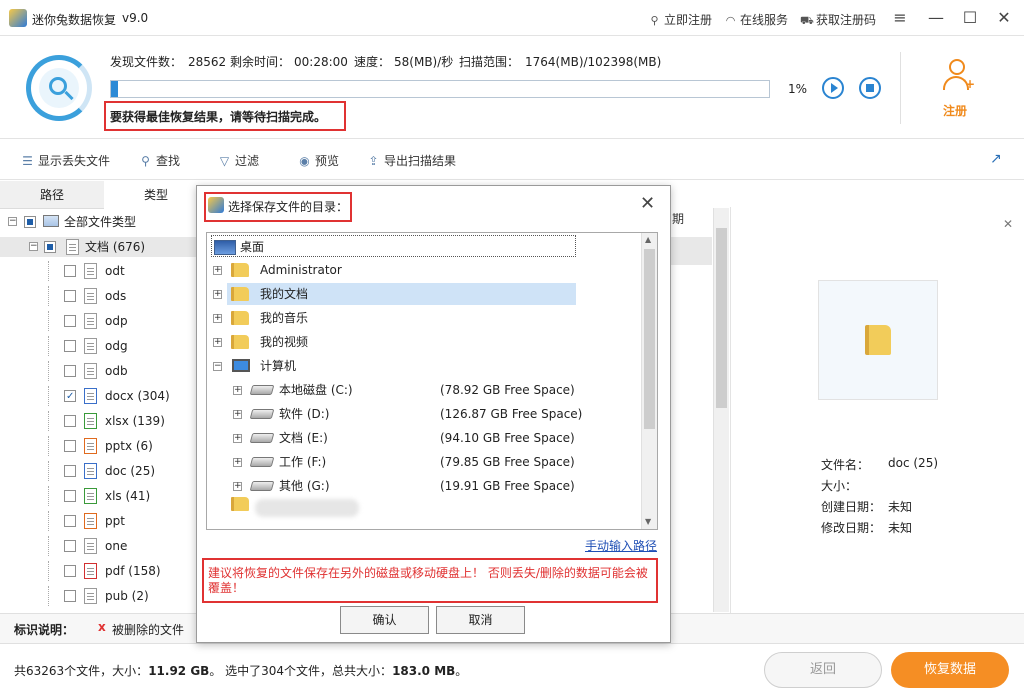  I want to click on root-checkbox, so click(30, 222).